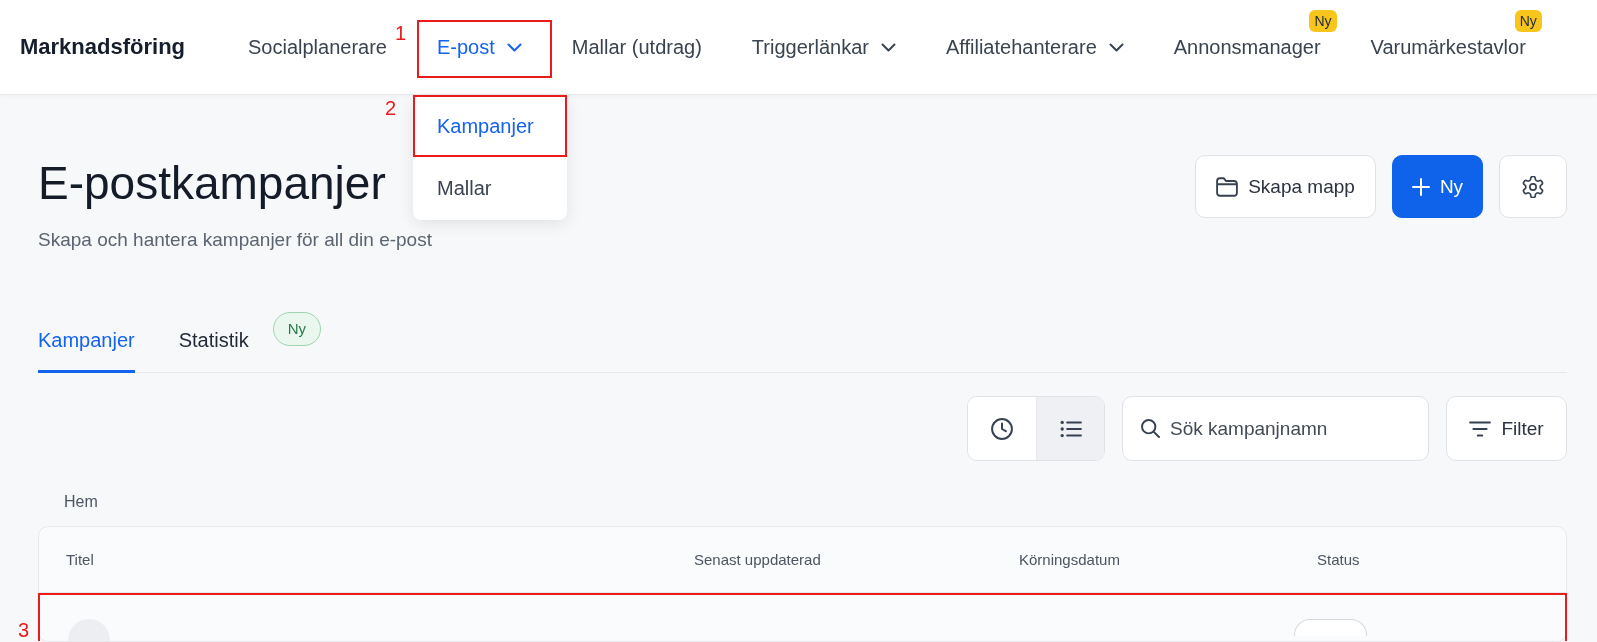 The height and width of the screenshot is (642, 1597). Describe the element at coordinates (1480, 428) in the screenshot. I see `filter-icon` at that location.